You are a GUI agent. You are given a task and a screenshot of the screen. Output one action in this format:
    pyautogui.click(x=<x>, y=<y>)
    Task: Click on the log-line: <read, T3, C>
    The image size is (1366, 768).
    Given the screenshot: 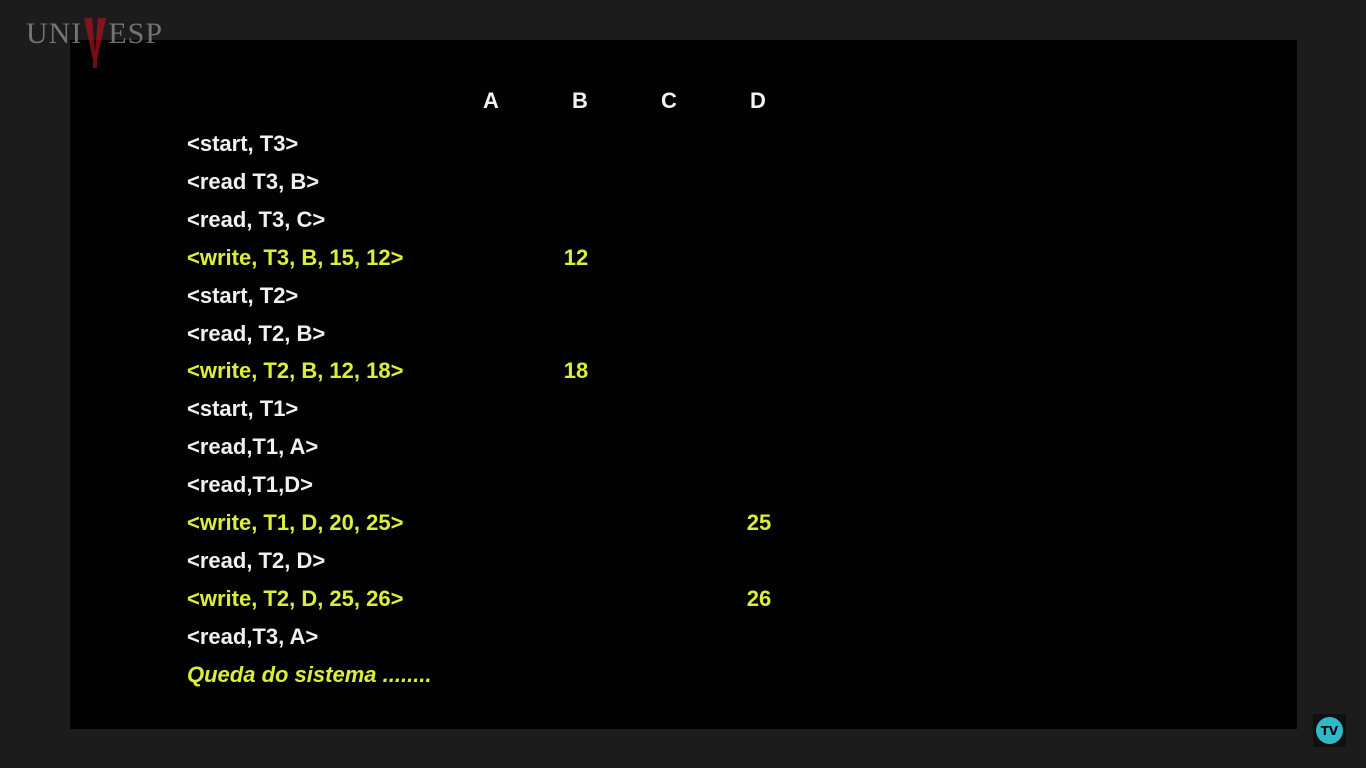 What is the action you would take?
    pyautogui.click(x=256, y=219)
    